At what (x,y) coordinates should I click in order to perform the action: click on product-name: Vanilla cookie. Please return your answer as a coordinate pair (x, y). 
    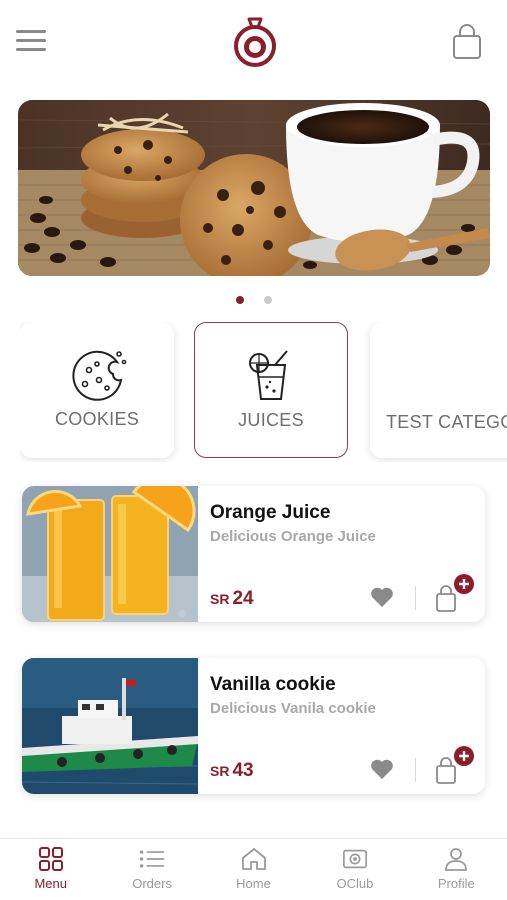
    Looking at the image, I should click on (273, 684).